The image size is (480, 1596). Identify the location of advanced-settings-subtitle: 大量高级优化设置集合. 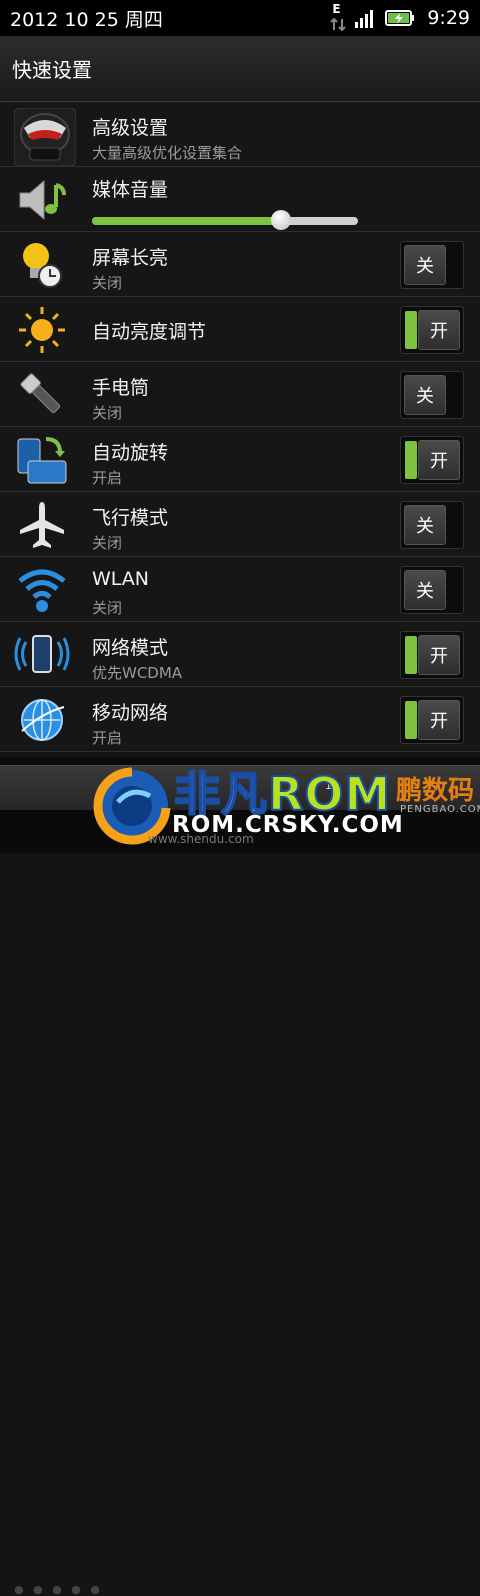
(167, 153).